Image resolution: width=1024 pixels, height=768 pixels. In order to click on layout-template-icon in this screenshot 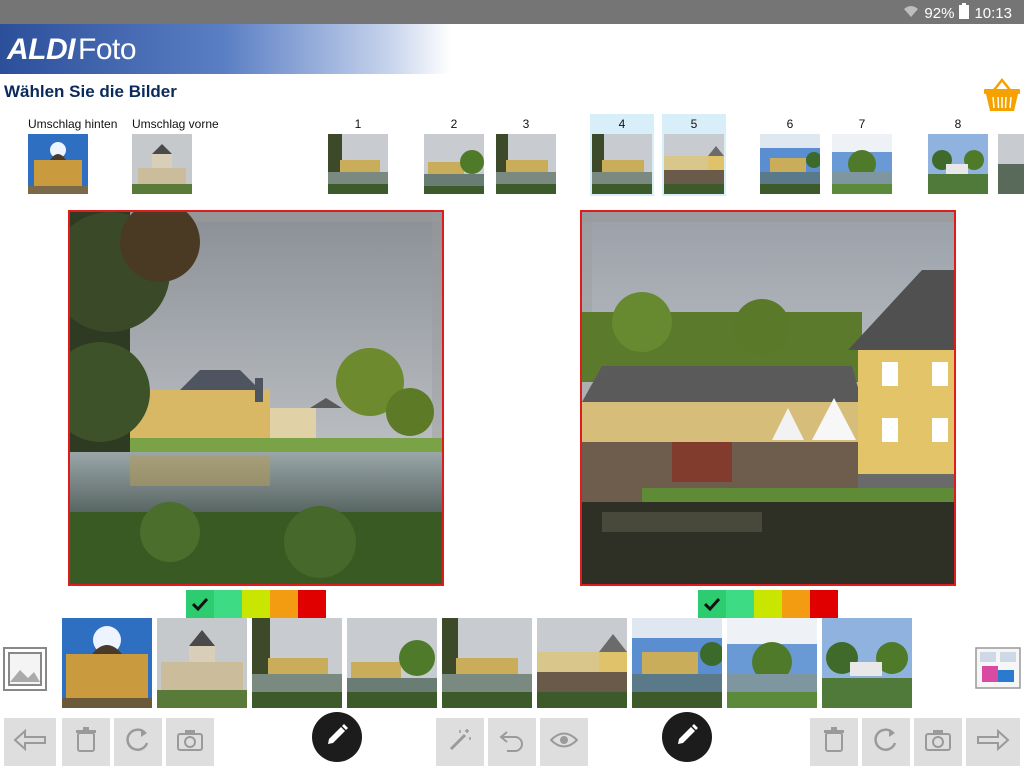, I will do `click(998, 668)`.